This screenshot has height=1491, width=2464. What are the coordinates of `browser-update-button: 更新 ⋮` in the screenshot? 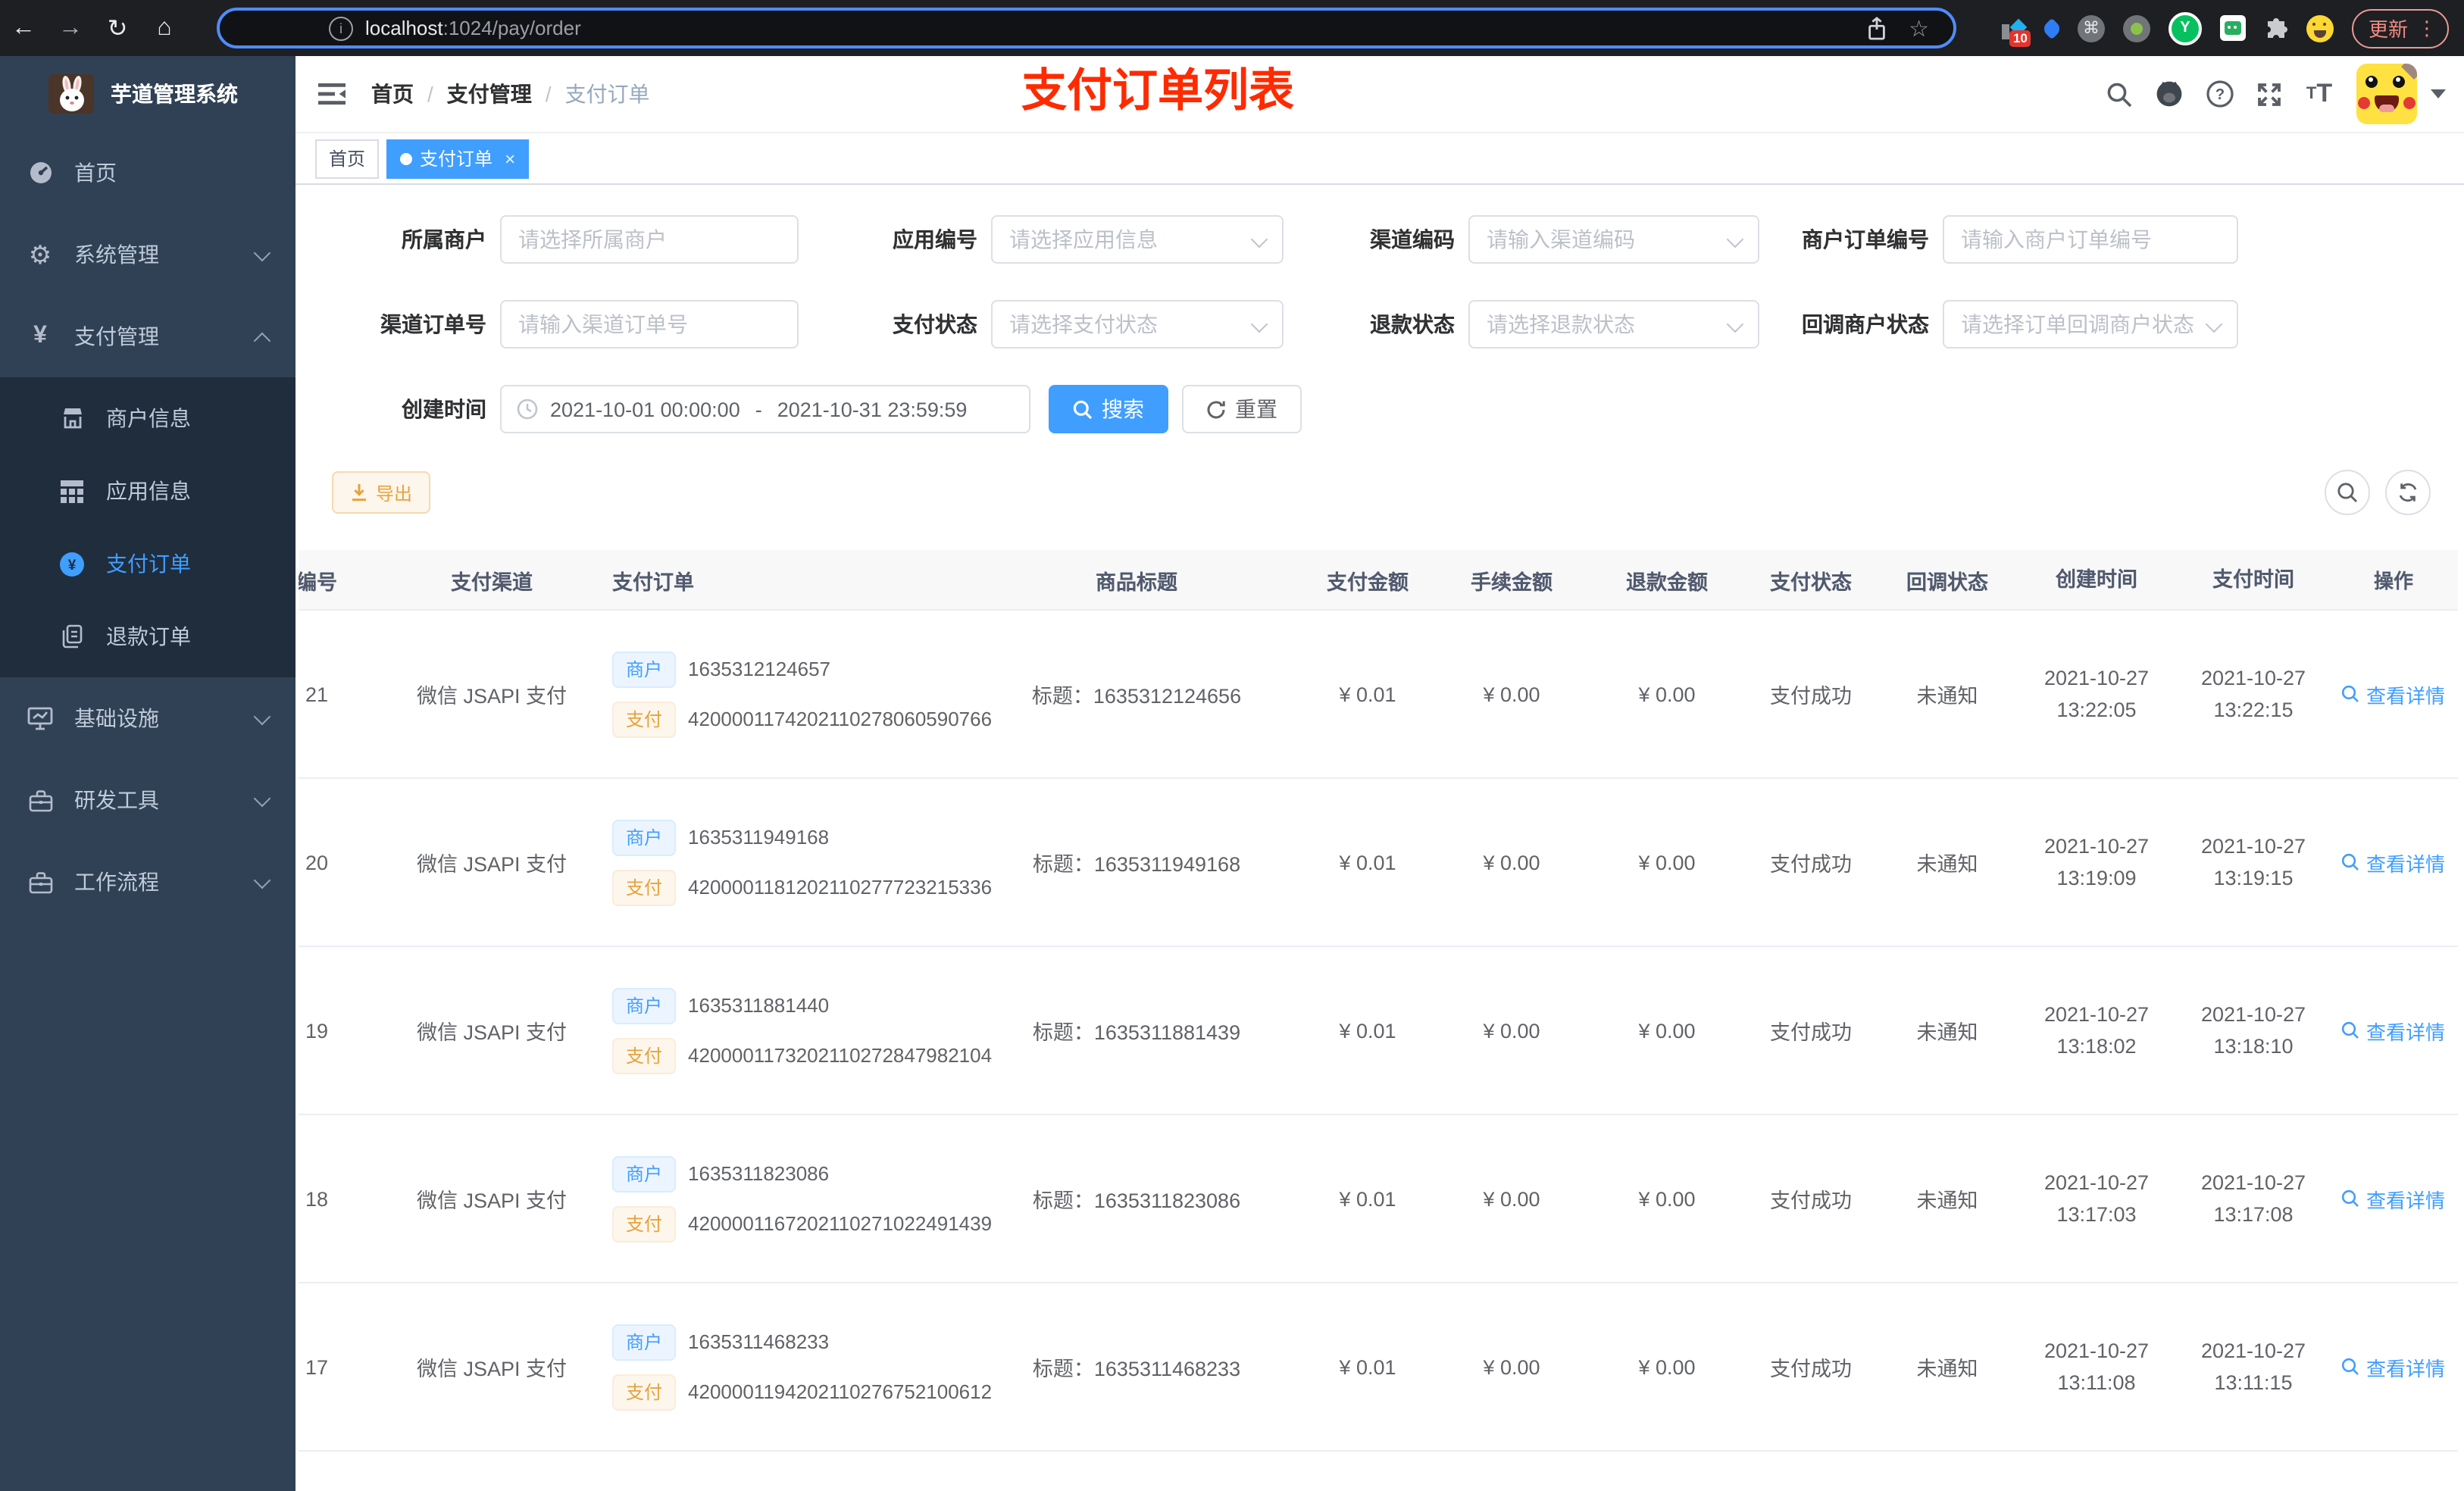 It's located at (2400, 28).